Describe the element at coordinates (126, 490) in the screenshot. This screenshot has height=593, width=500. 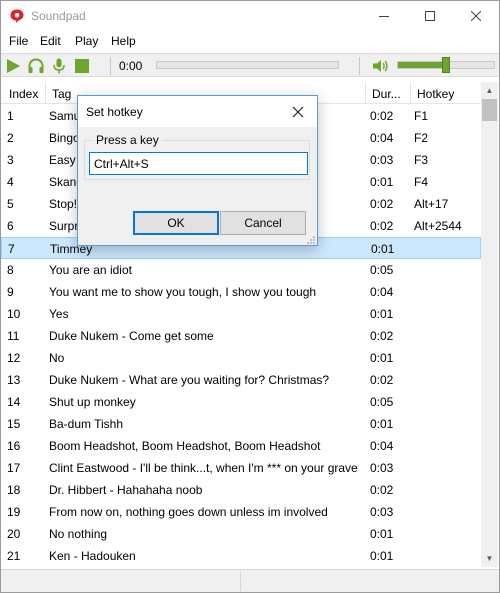
I see `row-tag: Dr. Hibbert - Hahahaha noob` at that location.